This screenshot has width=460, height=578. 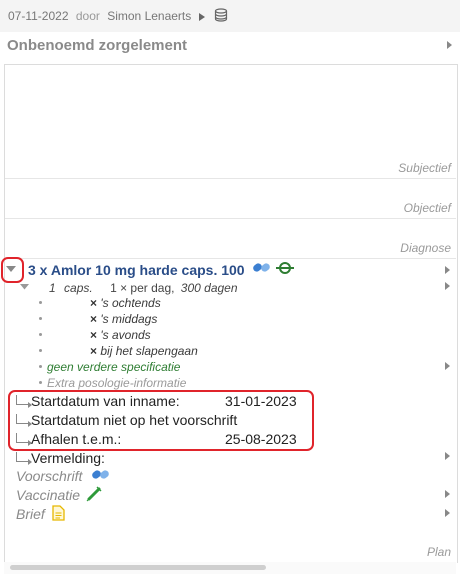 I want to click on play-icon, so click(x=201, y=16).